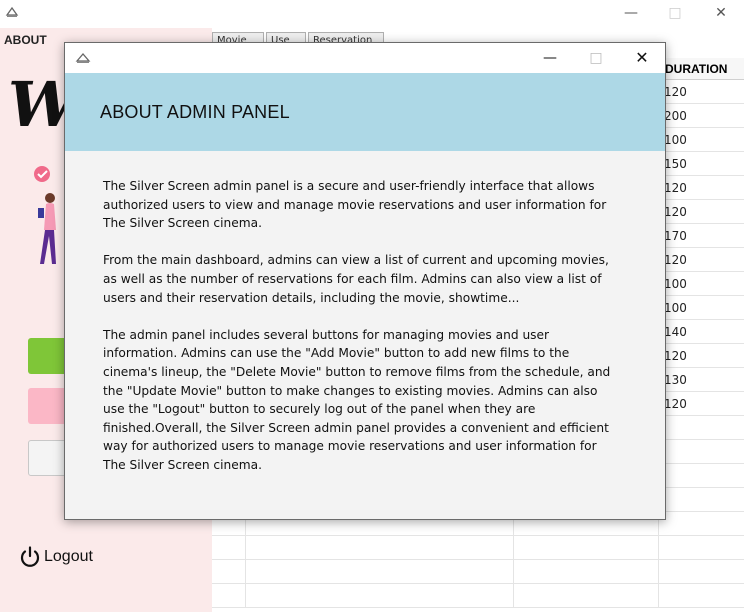 Image resolution: width=744 pixels, height=612 pixels. I want to click on duration-cell: 140, so click(701, 332).